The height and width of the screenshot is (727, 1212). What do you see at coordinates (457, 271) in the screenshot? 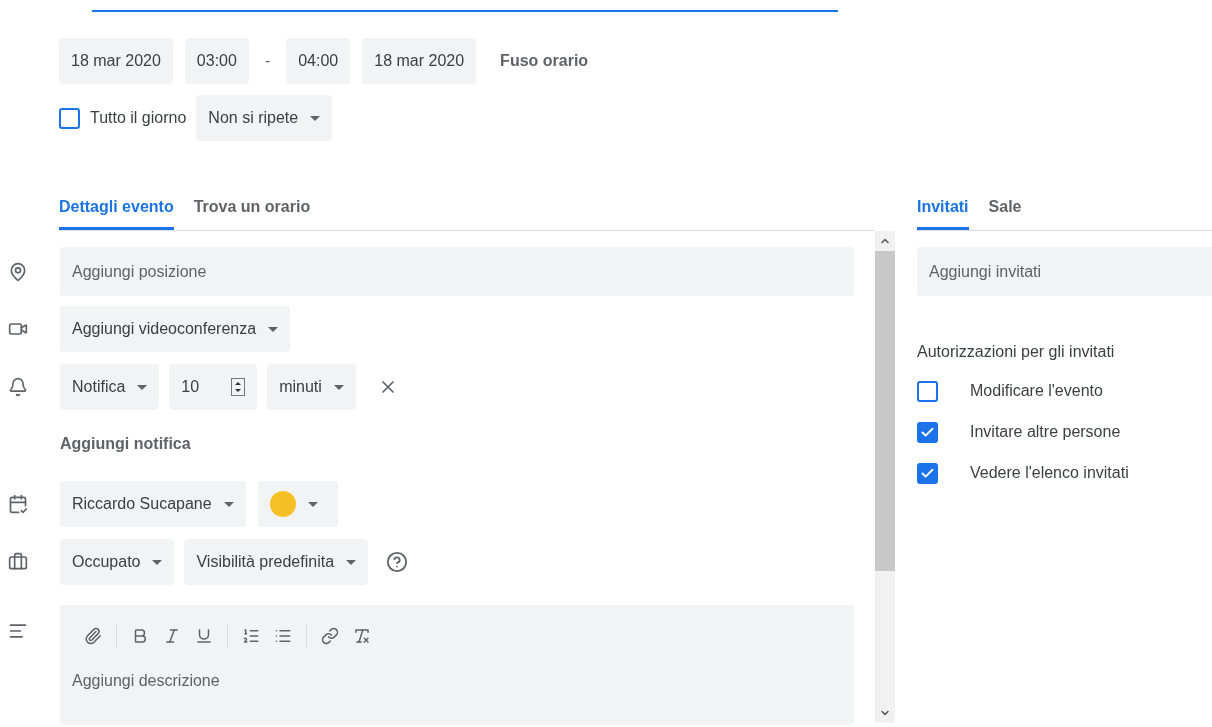
I see `location-field: Aggiungi posizione` at bounding box center [457, 271].